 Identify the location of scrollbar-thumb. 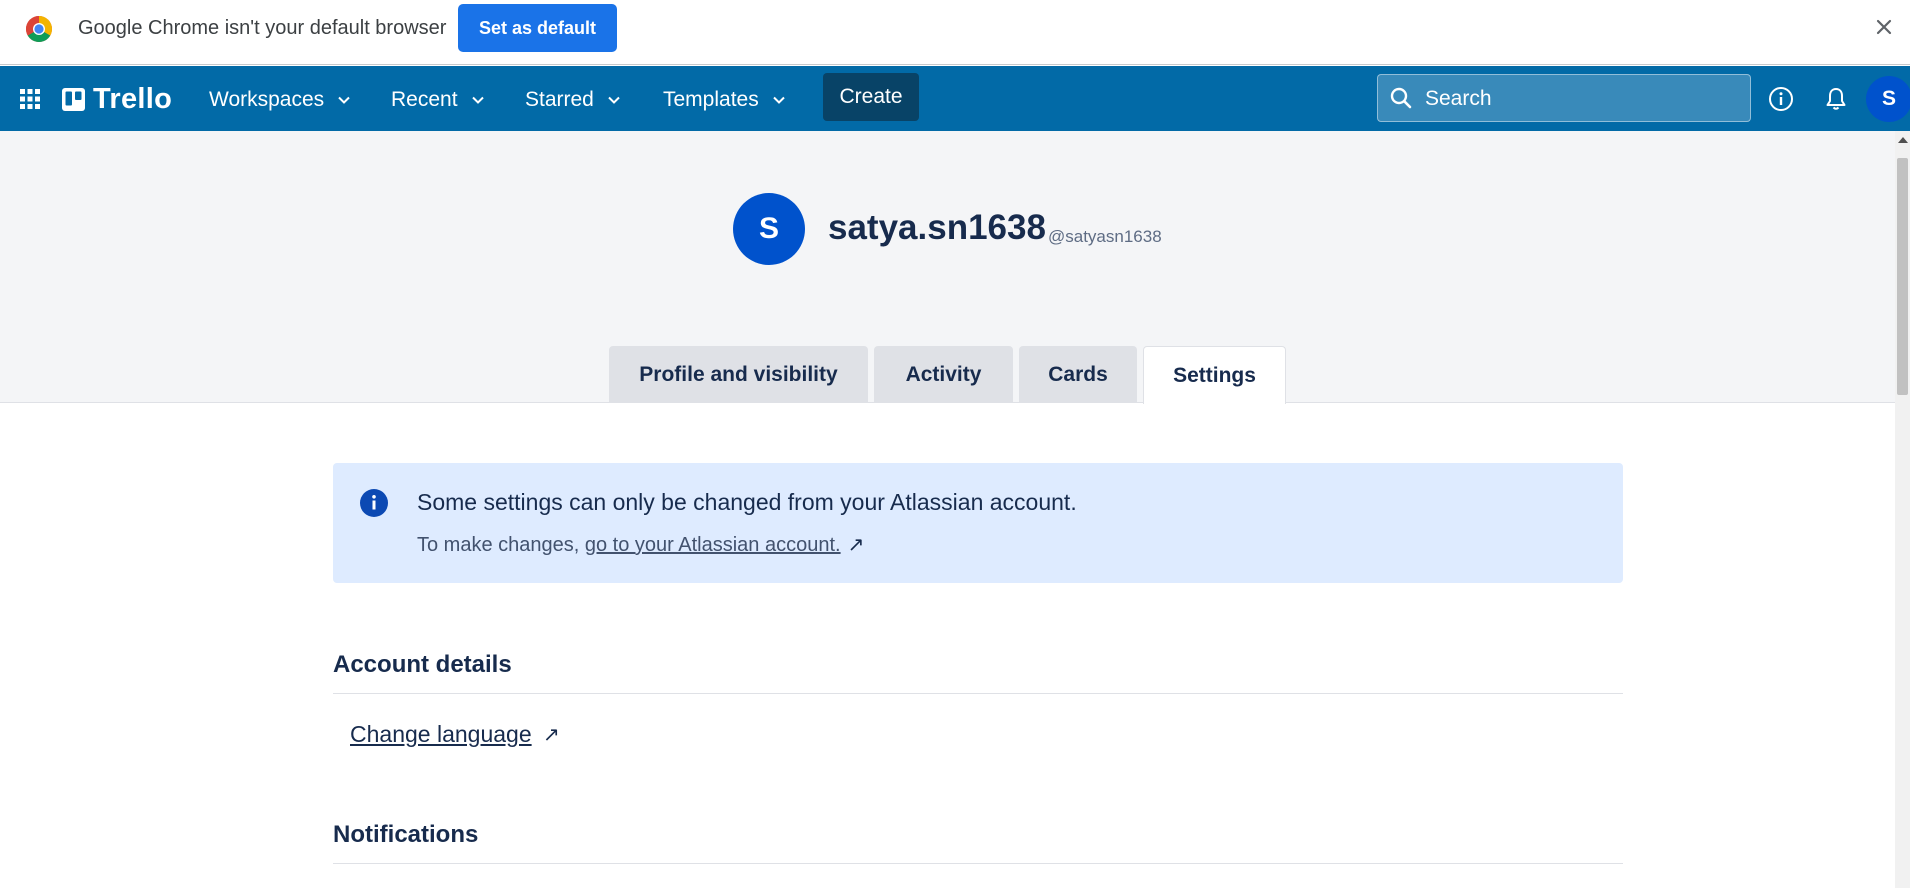
(1902, 276).